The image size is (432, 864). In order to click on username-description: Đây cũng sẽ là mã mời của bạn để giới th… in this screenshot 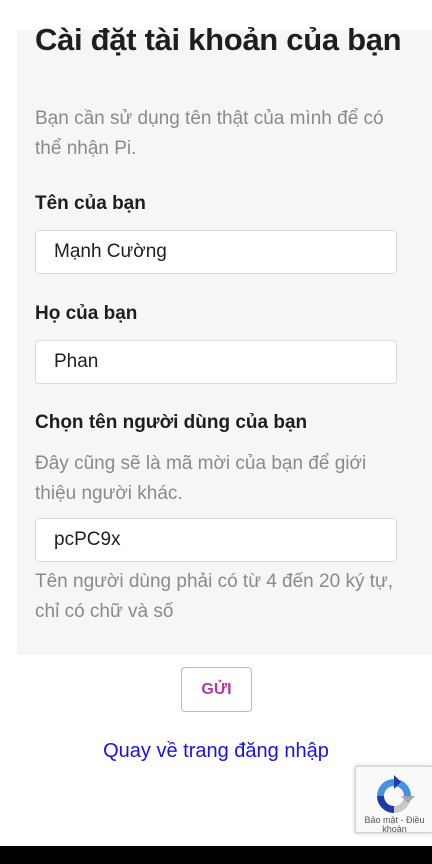, I will do `click(201, 478)`.